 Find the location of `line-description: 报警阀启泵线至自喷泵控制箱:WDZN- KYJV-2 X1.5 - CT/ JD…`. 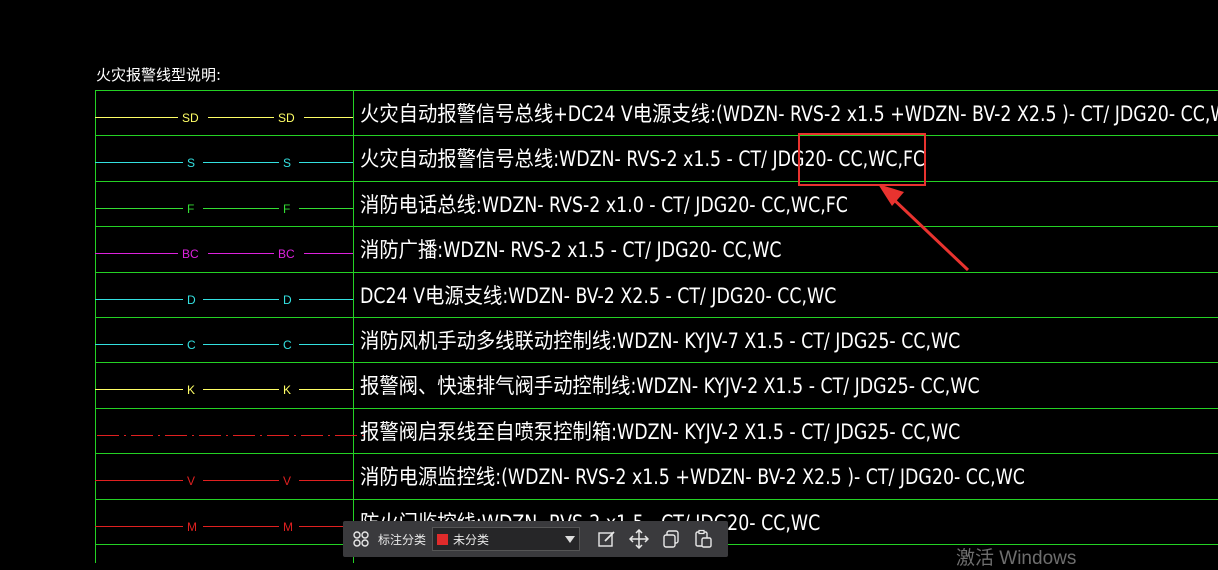

line-description: 报警阀启泵线至自喷泵控制箱:WDZN- KYJV-2 X1.5 - CT/ JD… is located at coordinates (660, 432).